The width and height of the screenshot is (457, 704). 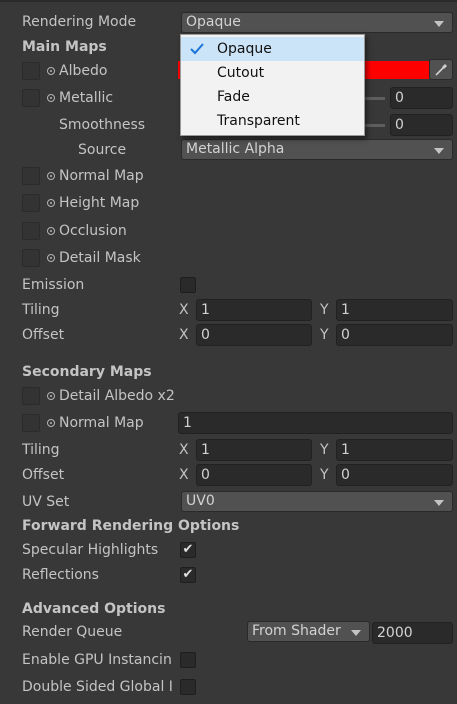 I want to click on secondary-tiling-x-label: X, so click(x=184, y=450).